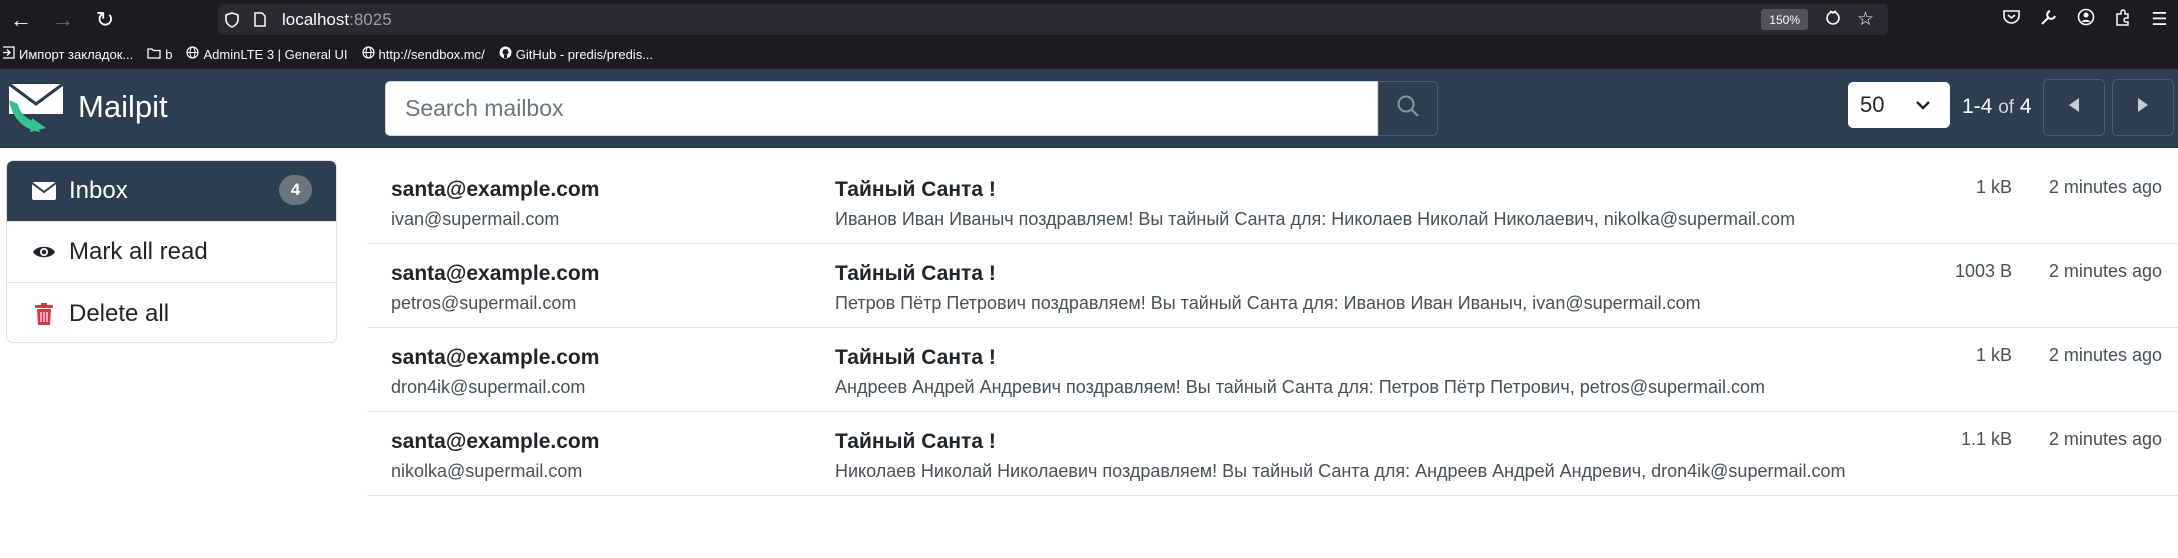 Image resolution: width=2178 pixels, height=558 pixels. I want to click on zoom-badge: 150%, so click(1784, 19).